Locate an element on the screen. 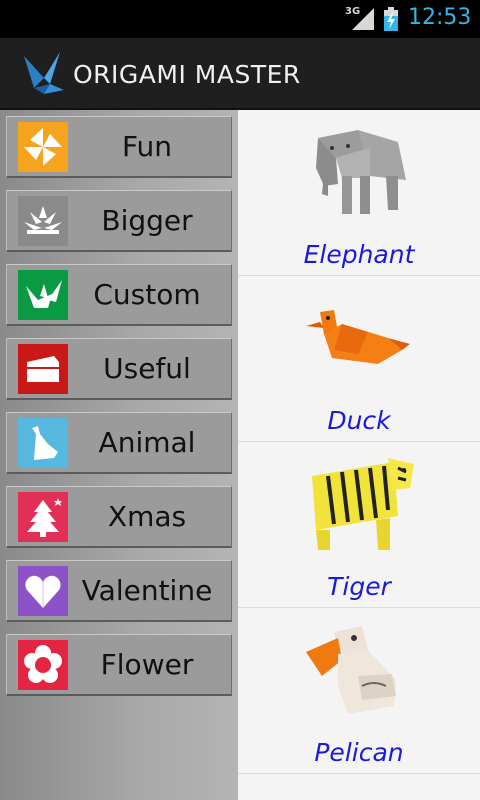  action-bar: ORIGAMI MASTER is located at coordinates (240, 74).